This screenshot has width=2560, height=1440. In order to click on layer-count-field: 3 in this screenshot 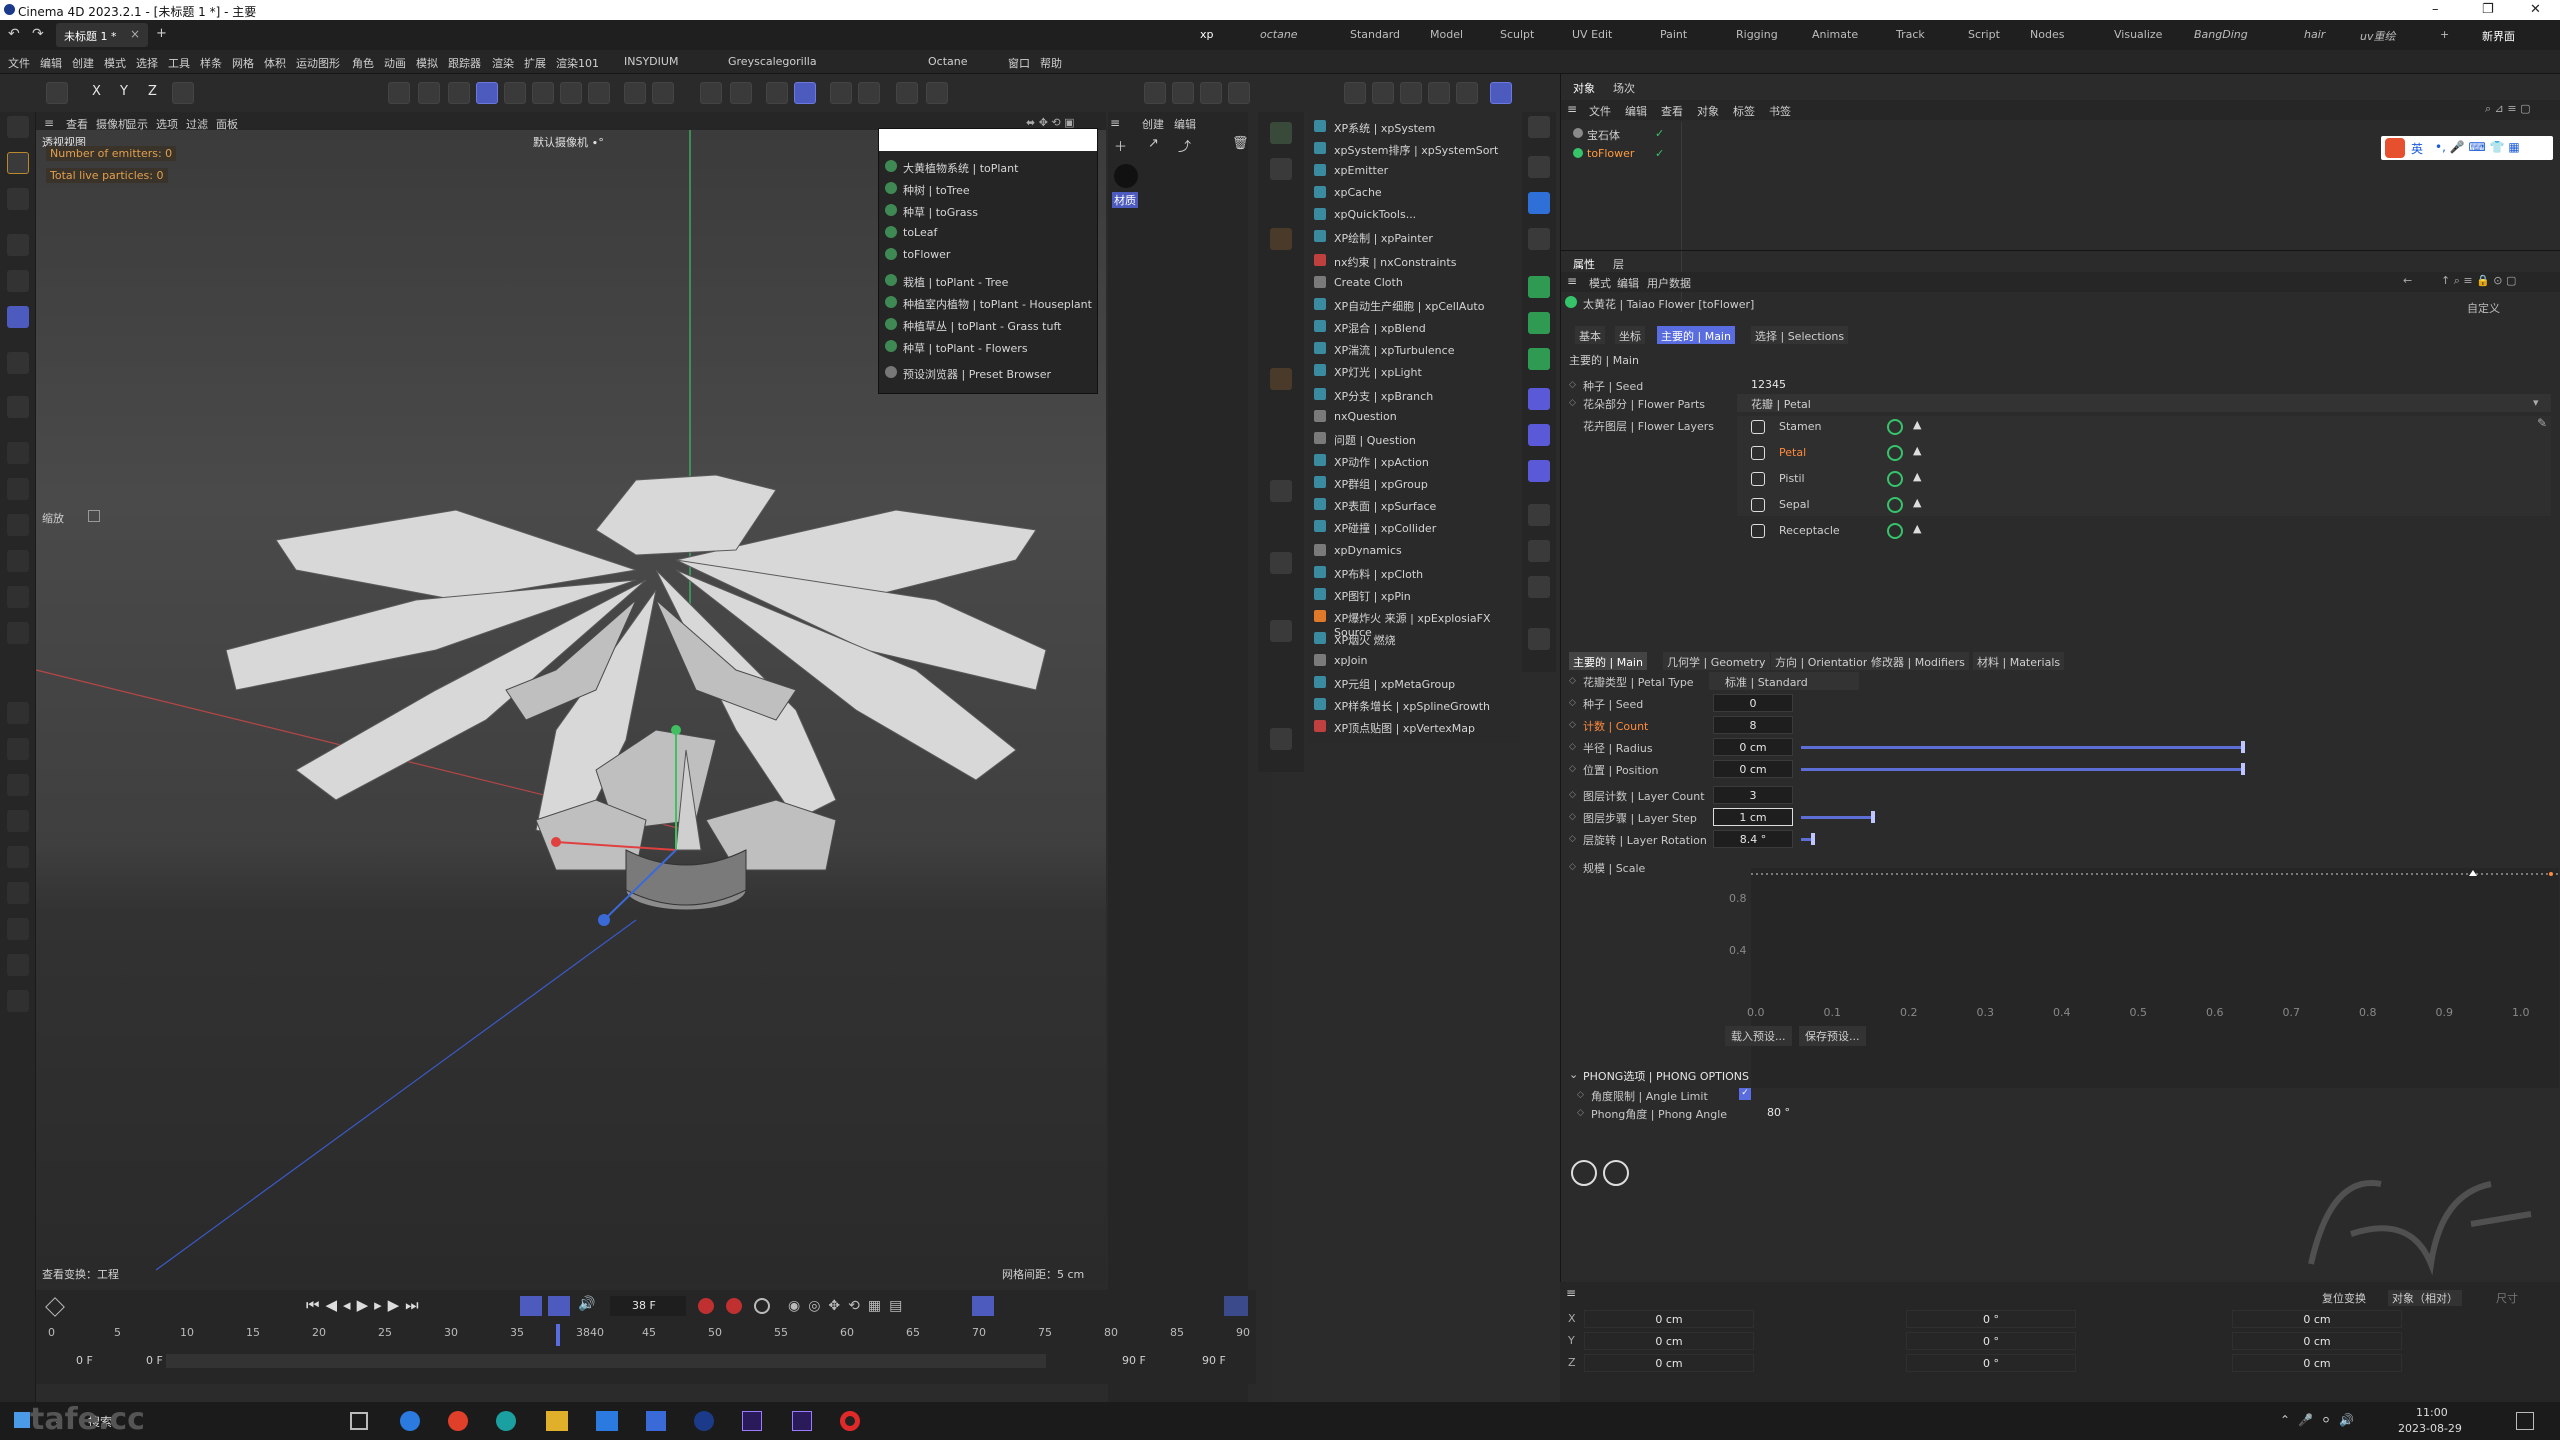, I will do `click(1753, 795)`.